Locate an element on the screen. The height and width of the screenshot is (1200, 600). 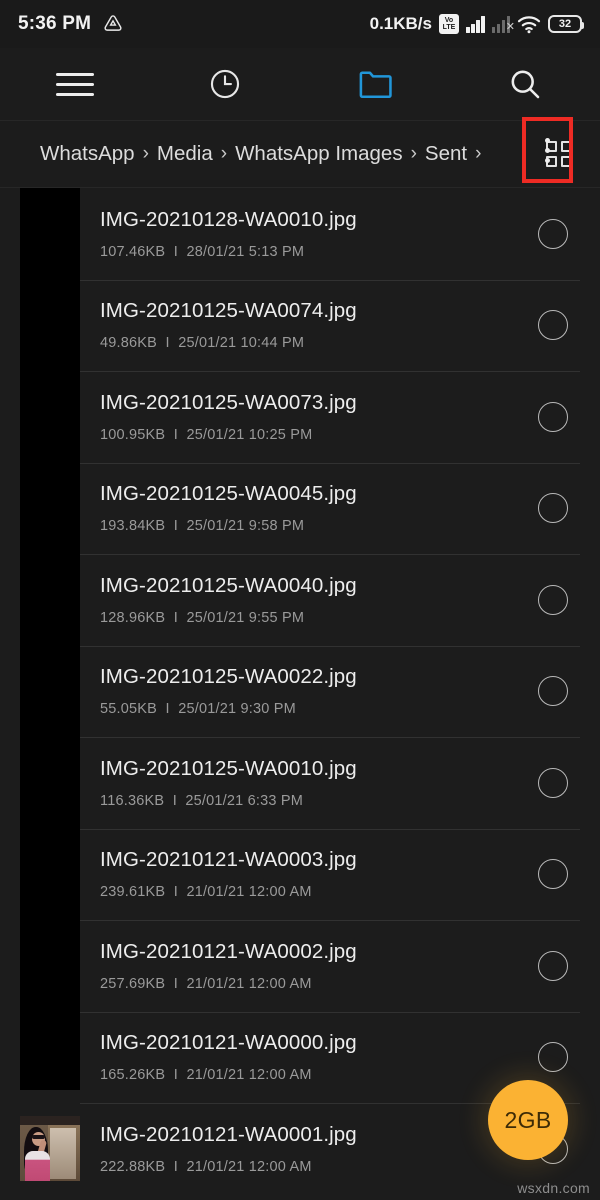
file-details: 107.46KB I 28/01/21 5:13 PM is located at coordinates (319, 252).